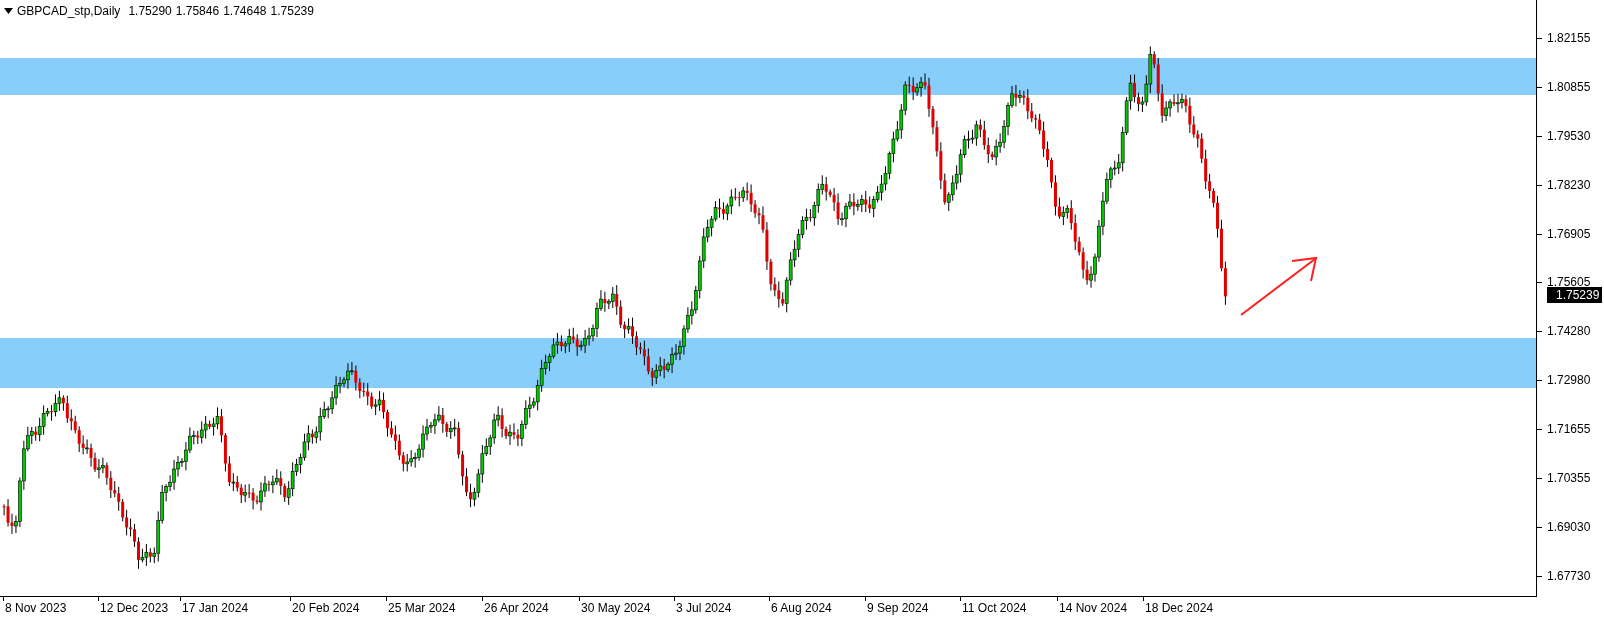  I want to click on price-axis-label: 1.72980, so click(1569, 380).